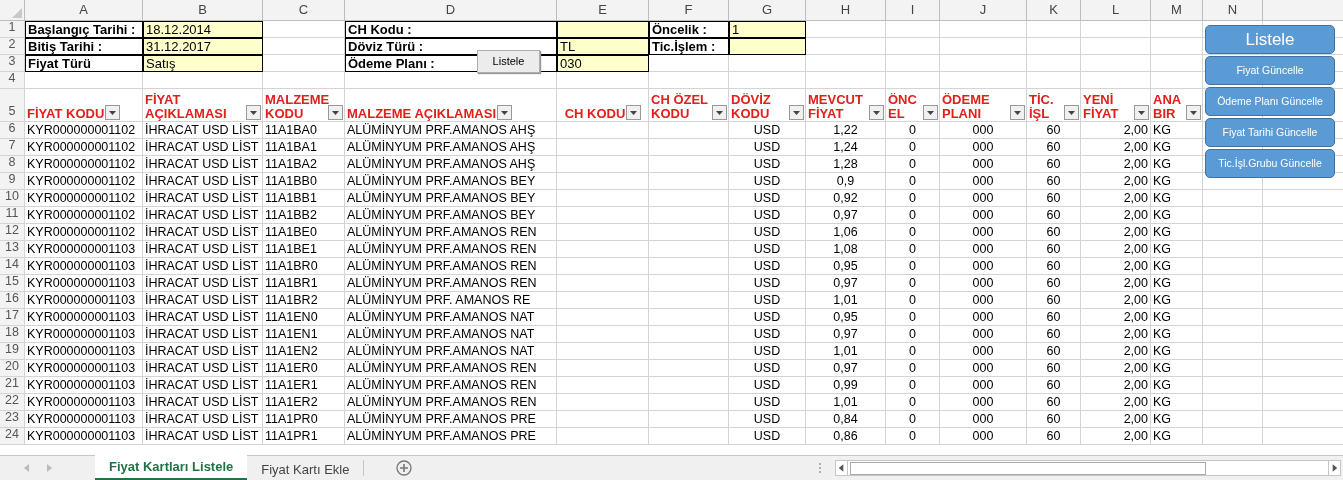  What do you see at coordinates (404, 468) in the screenshot?
I see `add-sheet-icon` at bounding box center [404, 468].